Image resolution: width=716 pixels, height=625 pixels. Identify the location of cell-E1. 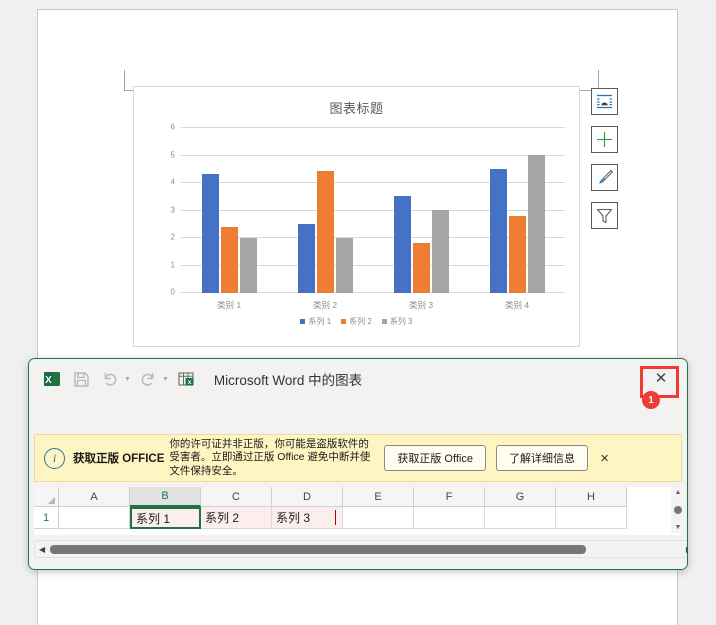
(378, 518).